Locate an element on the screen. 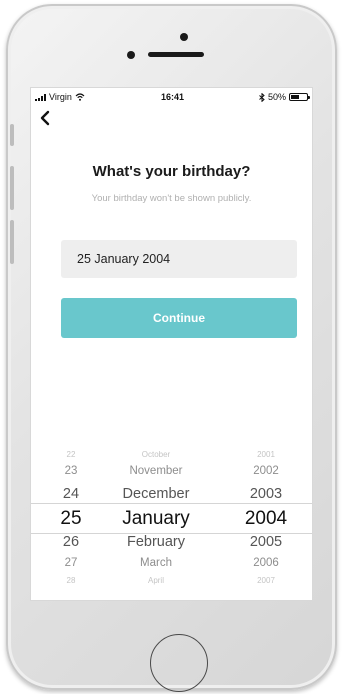 This screenshot has height=694, width=343. picker-year: 2001 is located at coordinates (266, 454).